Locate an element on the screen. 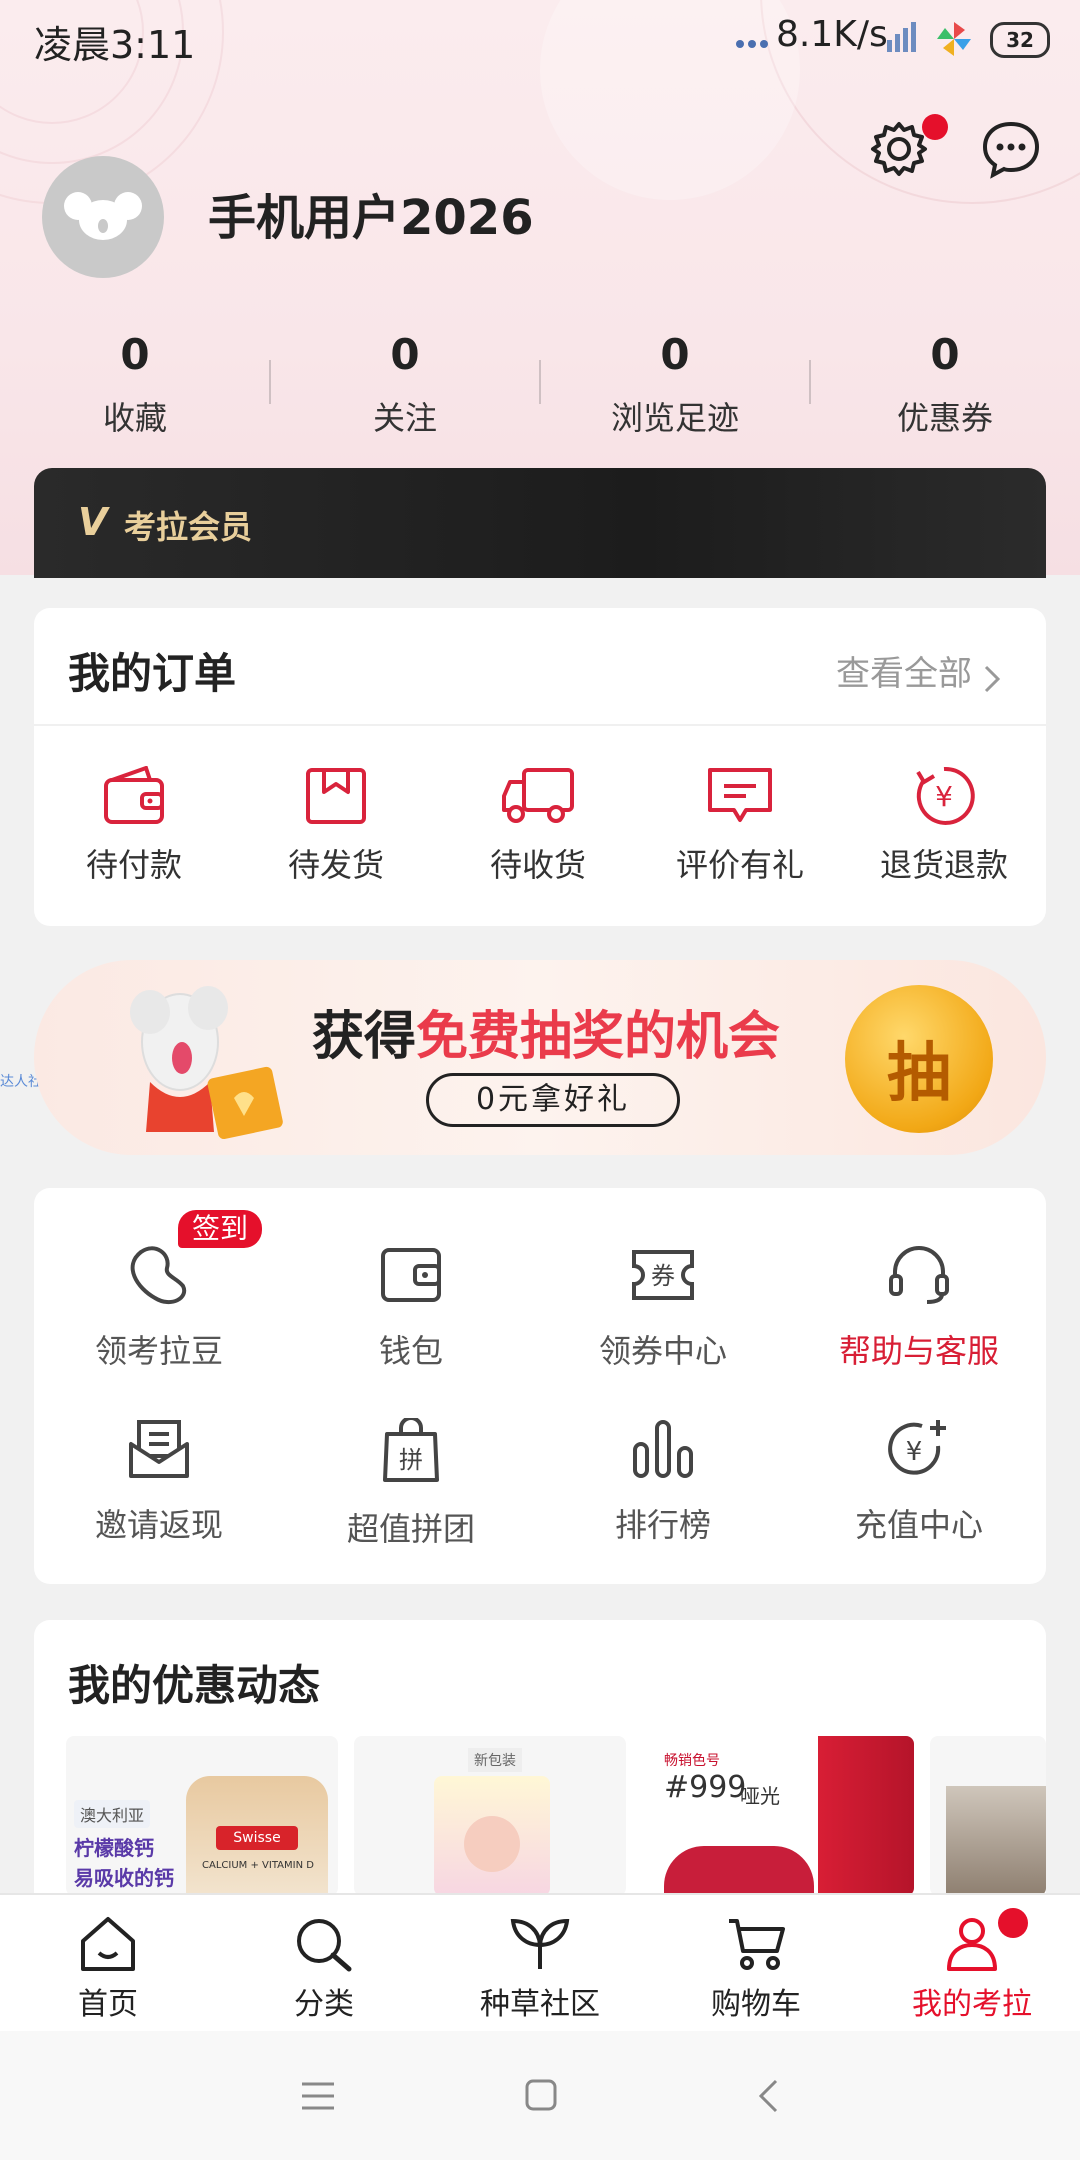 This screenshot has height=2160, width=1080. battery-icon: 32 is located at coordinates (1020, 40).